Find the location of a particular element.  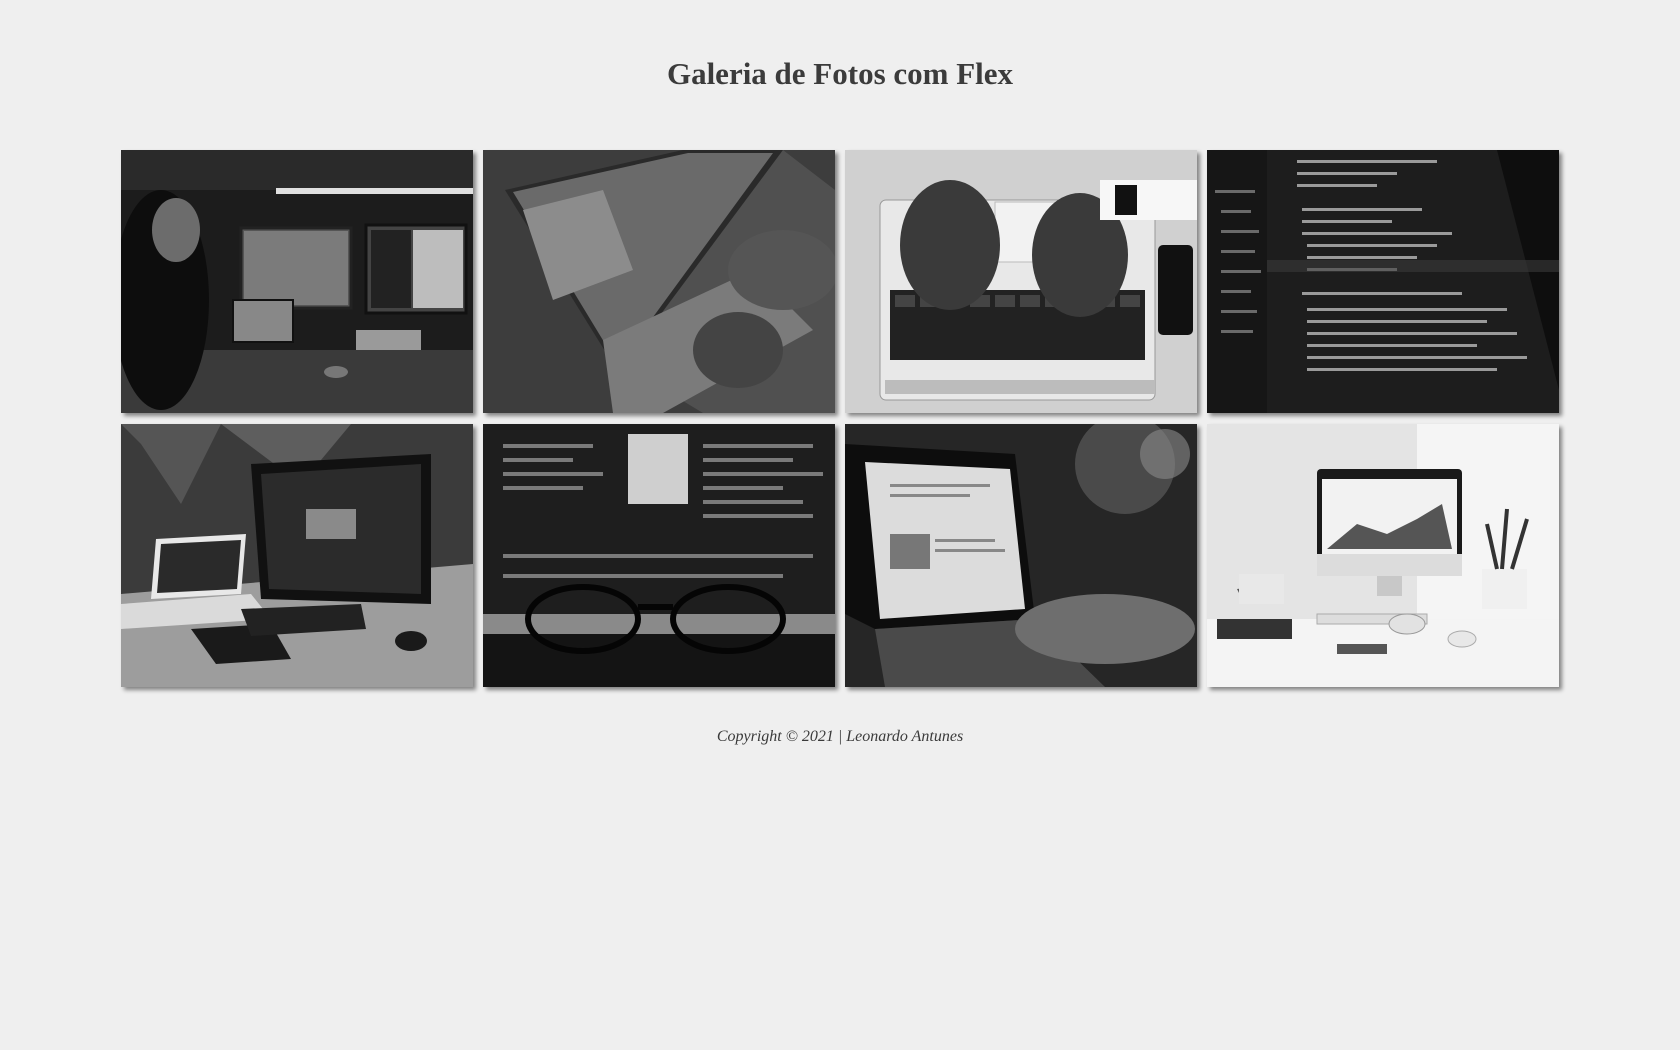

photo-laptop-blog is located at coordinates (1021, 555).